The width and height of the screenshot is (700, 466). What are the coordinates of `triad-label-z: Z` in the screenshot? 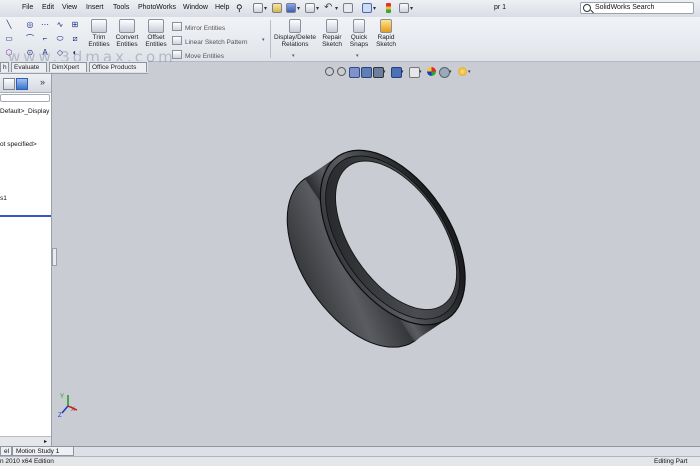 It's located at (60, 416).